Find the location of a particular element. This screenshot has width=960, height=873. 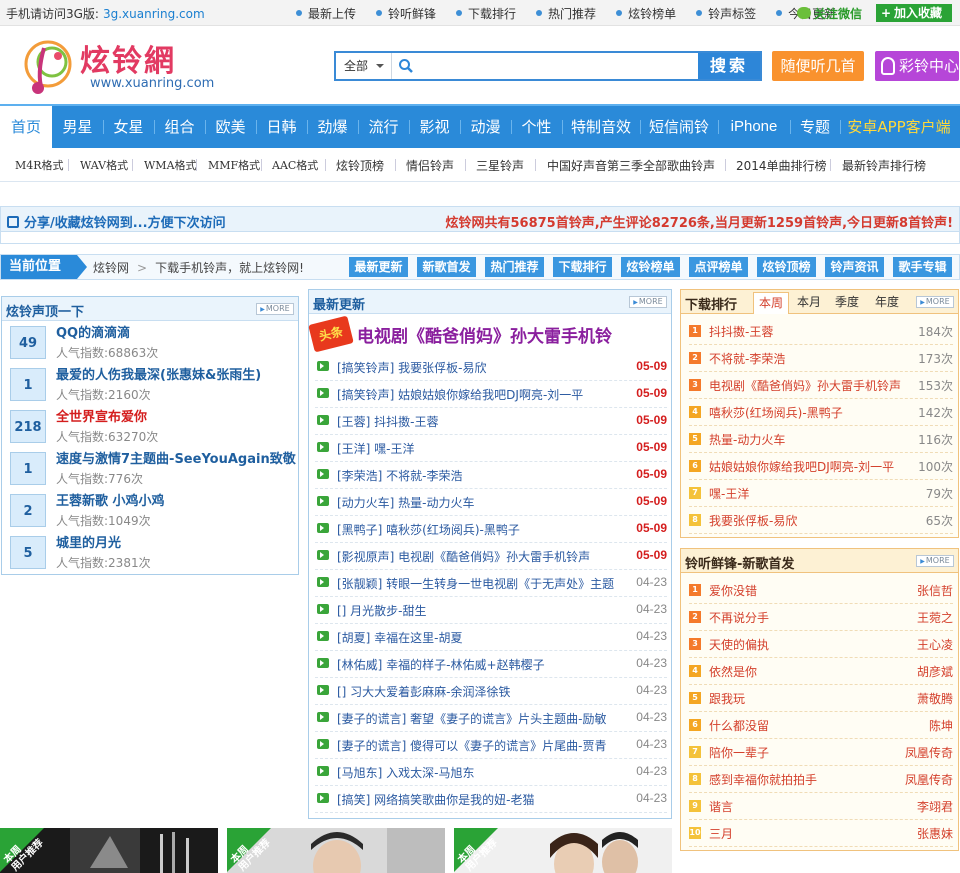

random-listen-button: 随便听几首 is located at coordinates (818, 66).